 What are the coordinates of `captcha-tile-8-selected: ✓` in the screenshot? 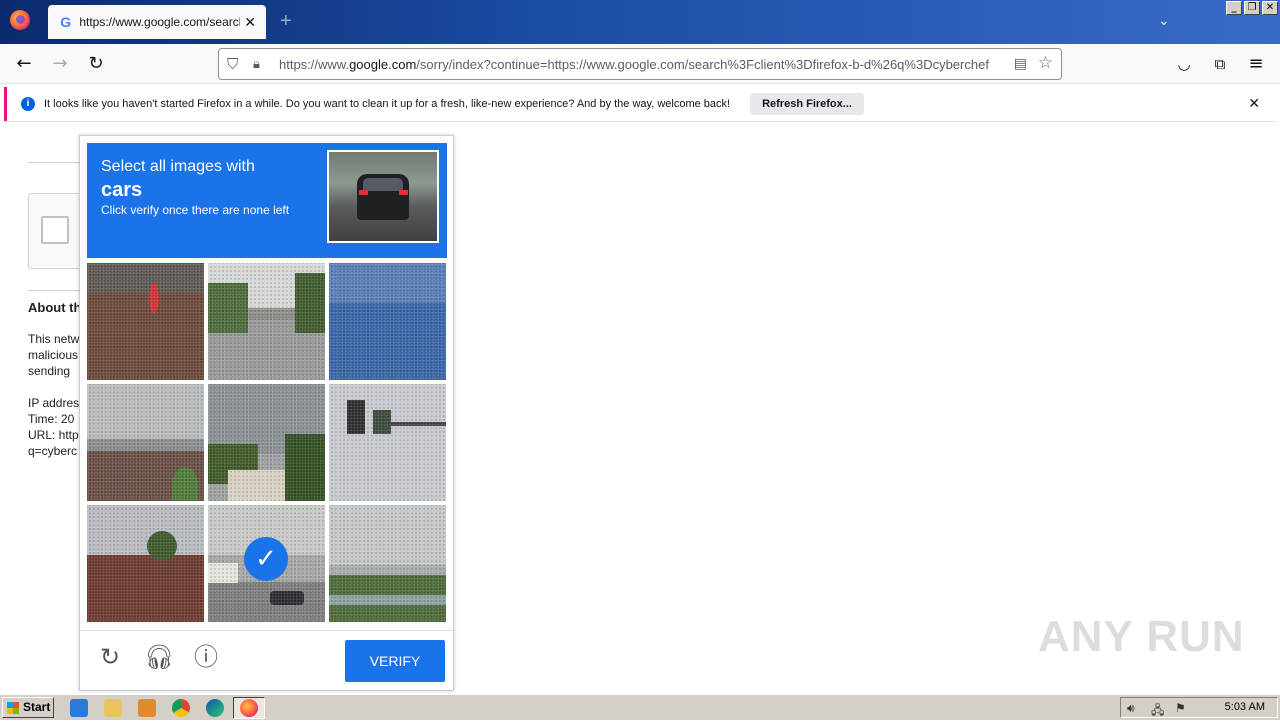 It's located at (266, 563).